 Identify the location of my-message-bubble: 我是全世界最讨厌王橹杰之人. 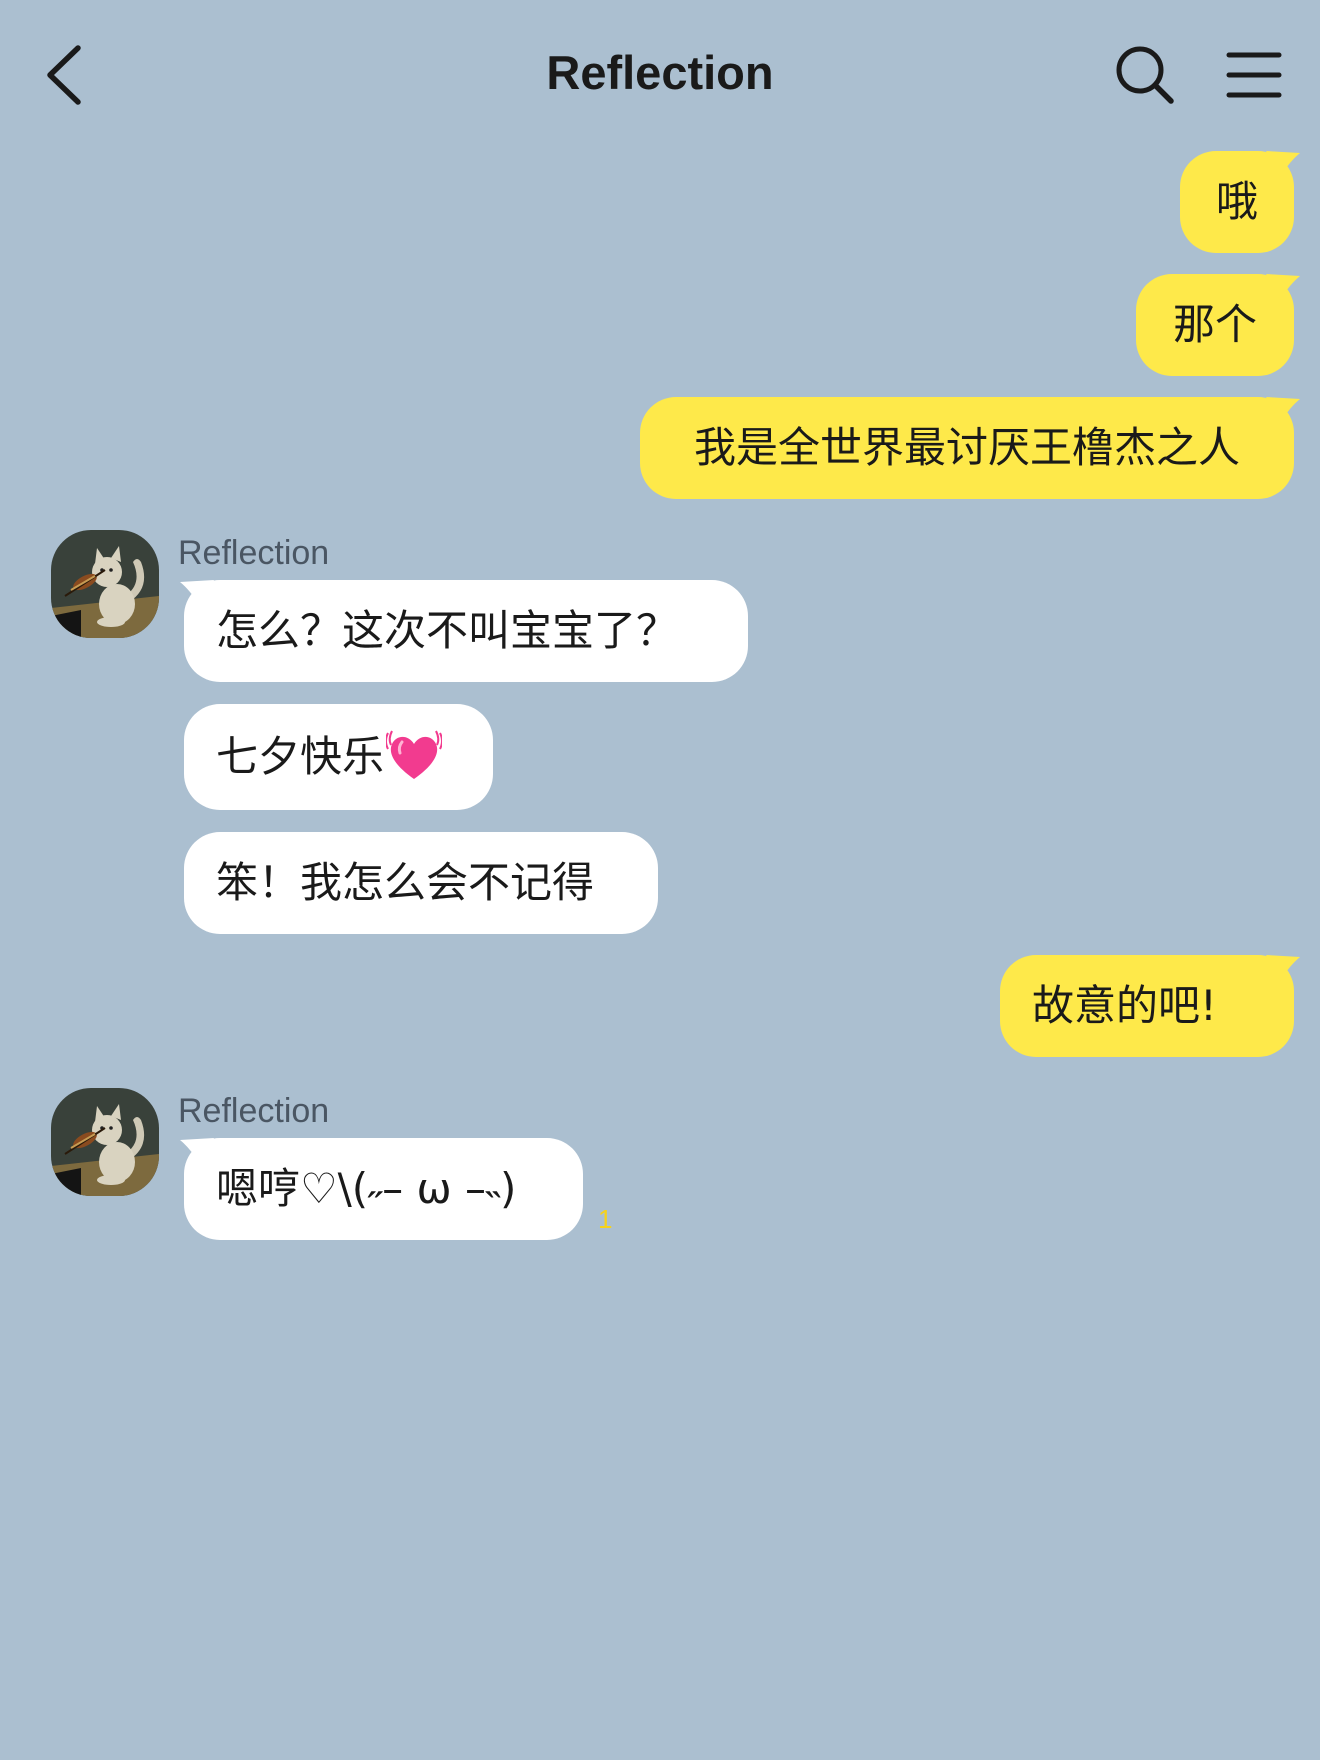
(967, 448).